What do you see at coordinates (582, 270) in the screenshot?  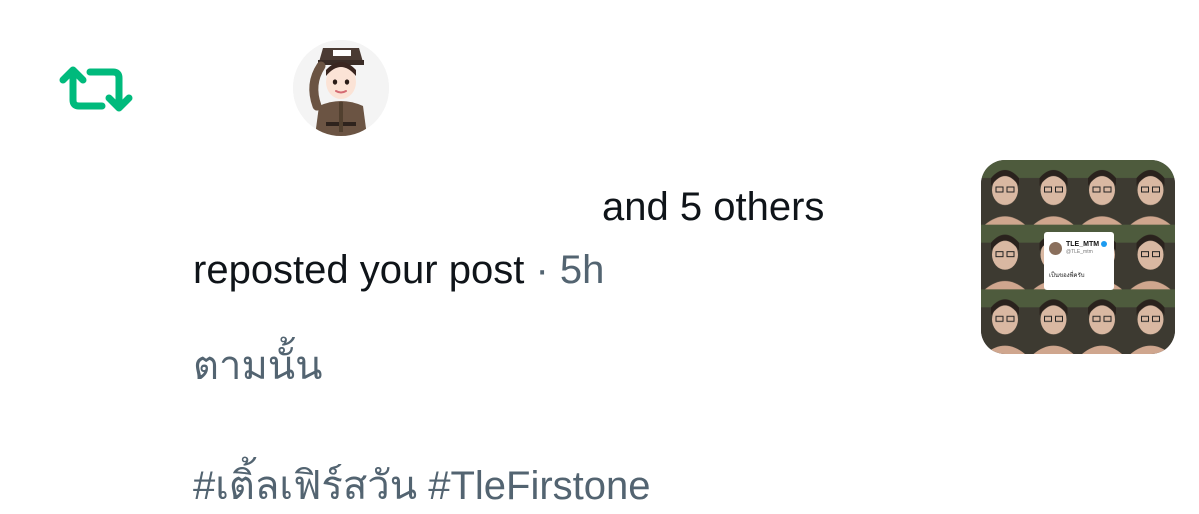 I see `timestamp: 5h` at bounding box center [582, 270].